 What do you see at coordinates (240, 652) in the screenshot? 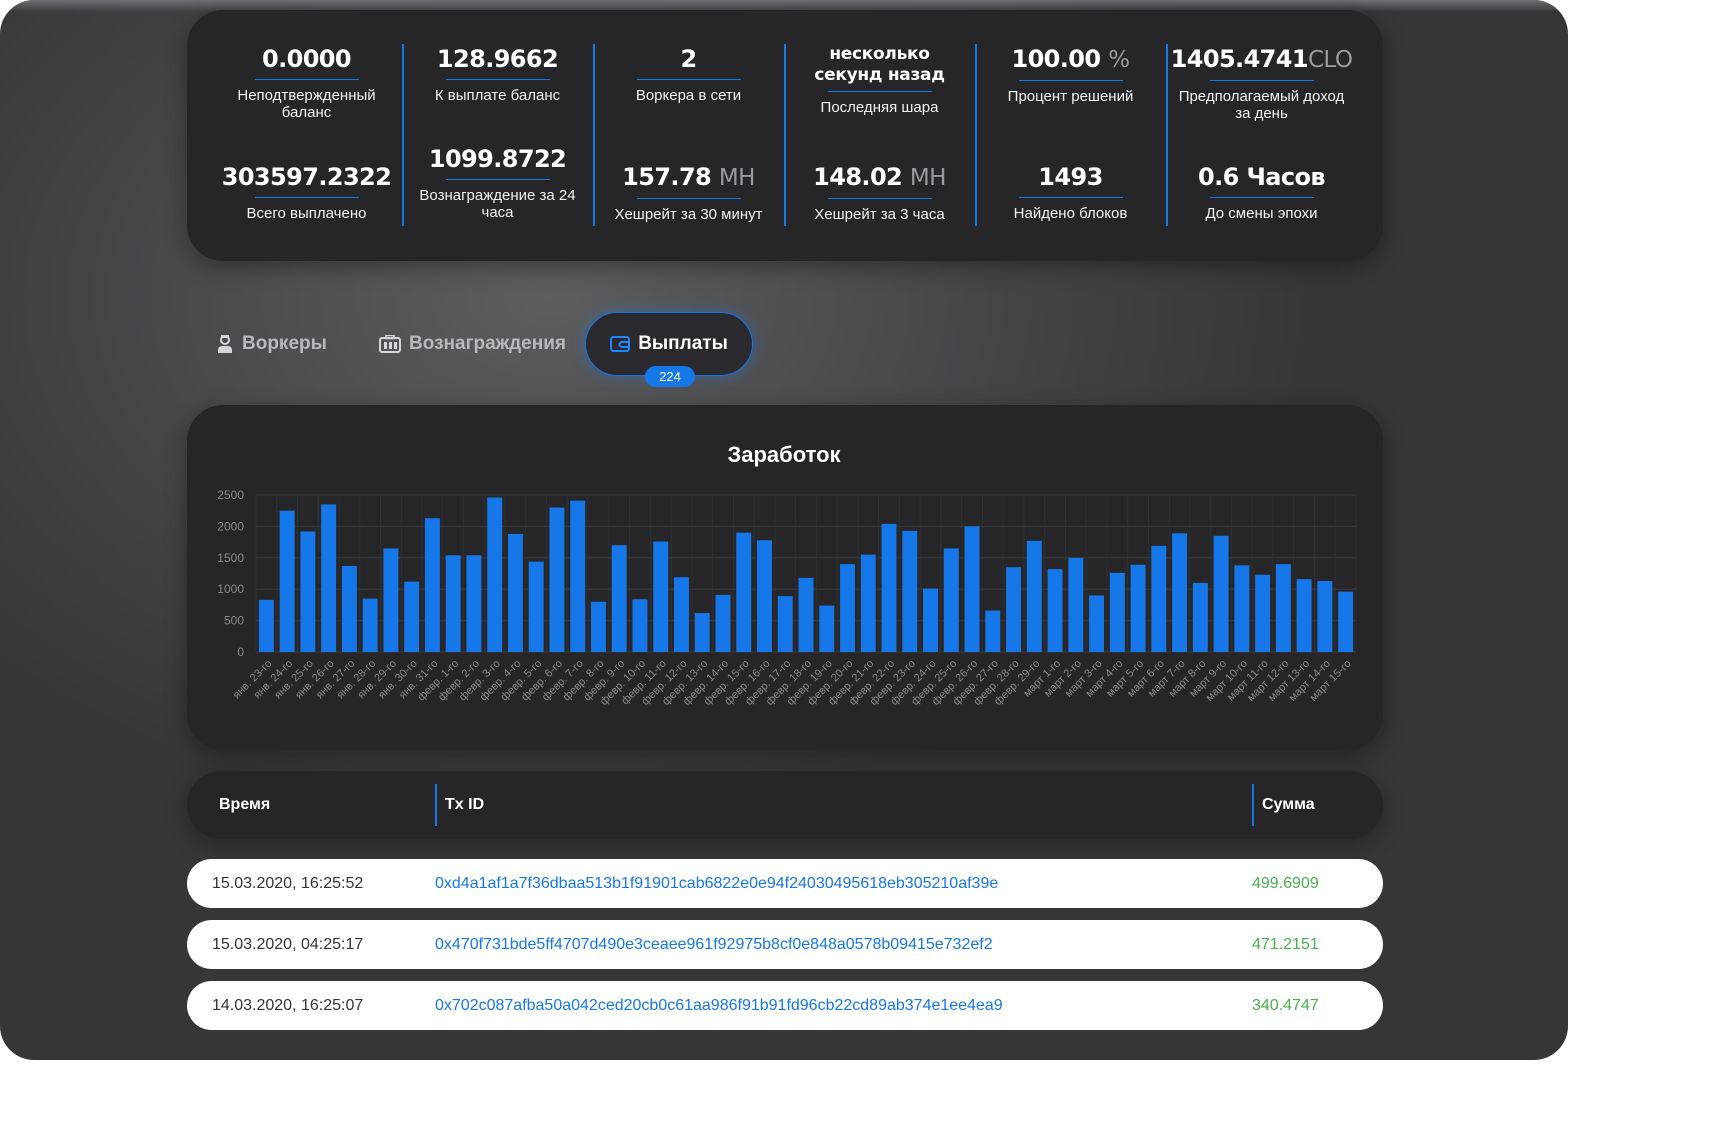
I see `y-tick-label: 0` at bounding box center [240, 652].